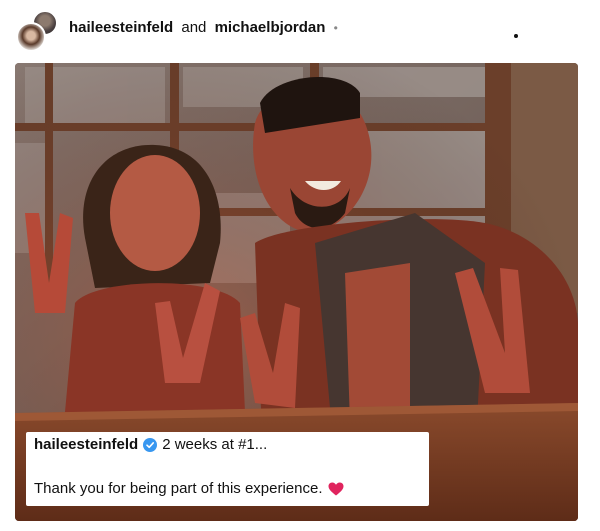 This screenshot has height=531, width=600. Describe the element at coordinates (121, 27) in the screenshot. I see `username-link-1: haileesteinfeld` at that location.